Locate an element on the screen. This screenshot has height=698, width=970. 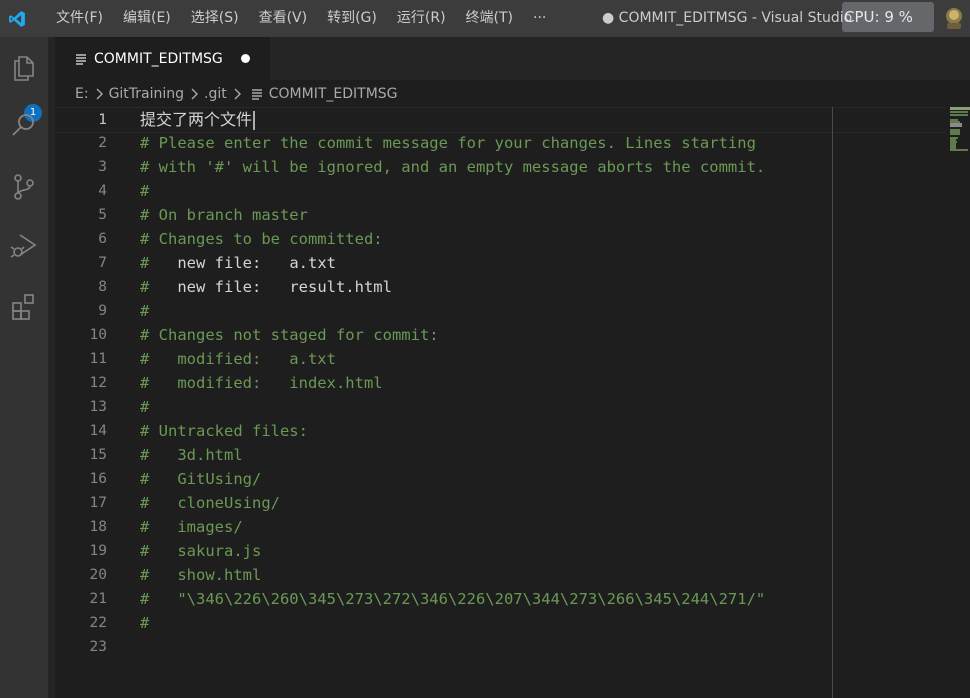
editor-line: 18 # images/ is located at coordinates (500, 527).